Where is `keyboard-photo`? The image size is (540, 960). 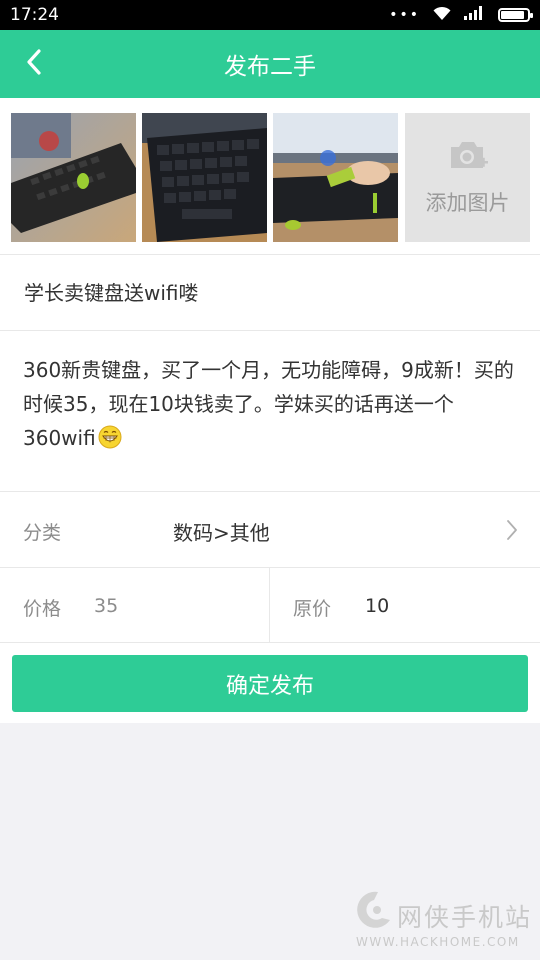
keyboard-photo is located at coordinates (73, 177).